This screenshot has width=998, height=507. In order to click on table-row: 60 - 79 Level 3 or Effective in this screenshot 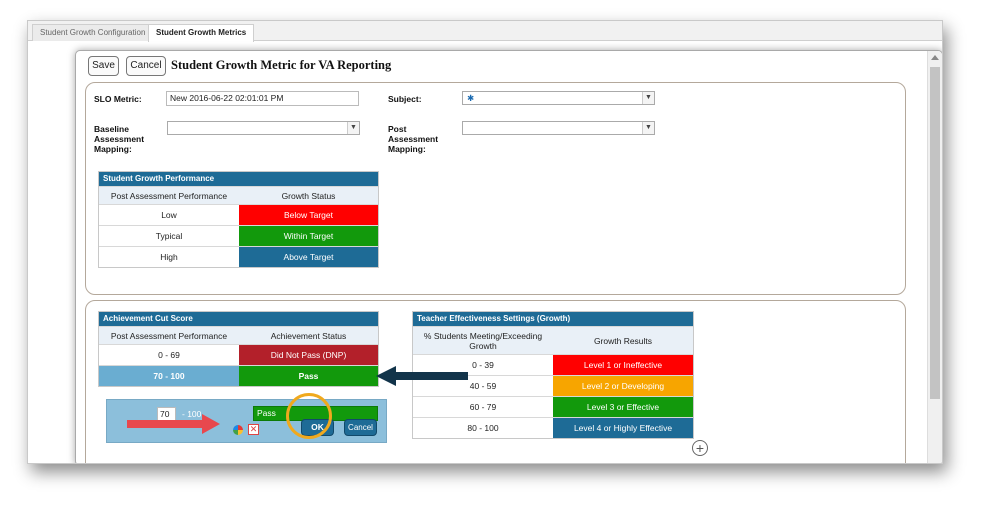, I will do `click(553, 406)`.